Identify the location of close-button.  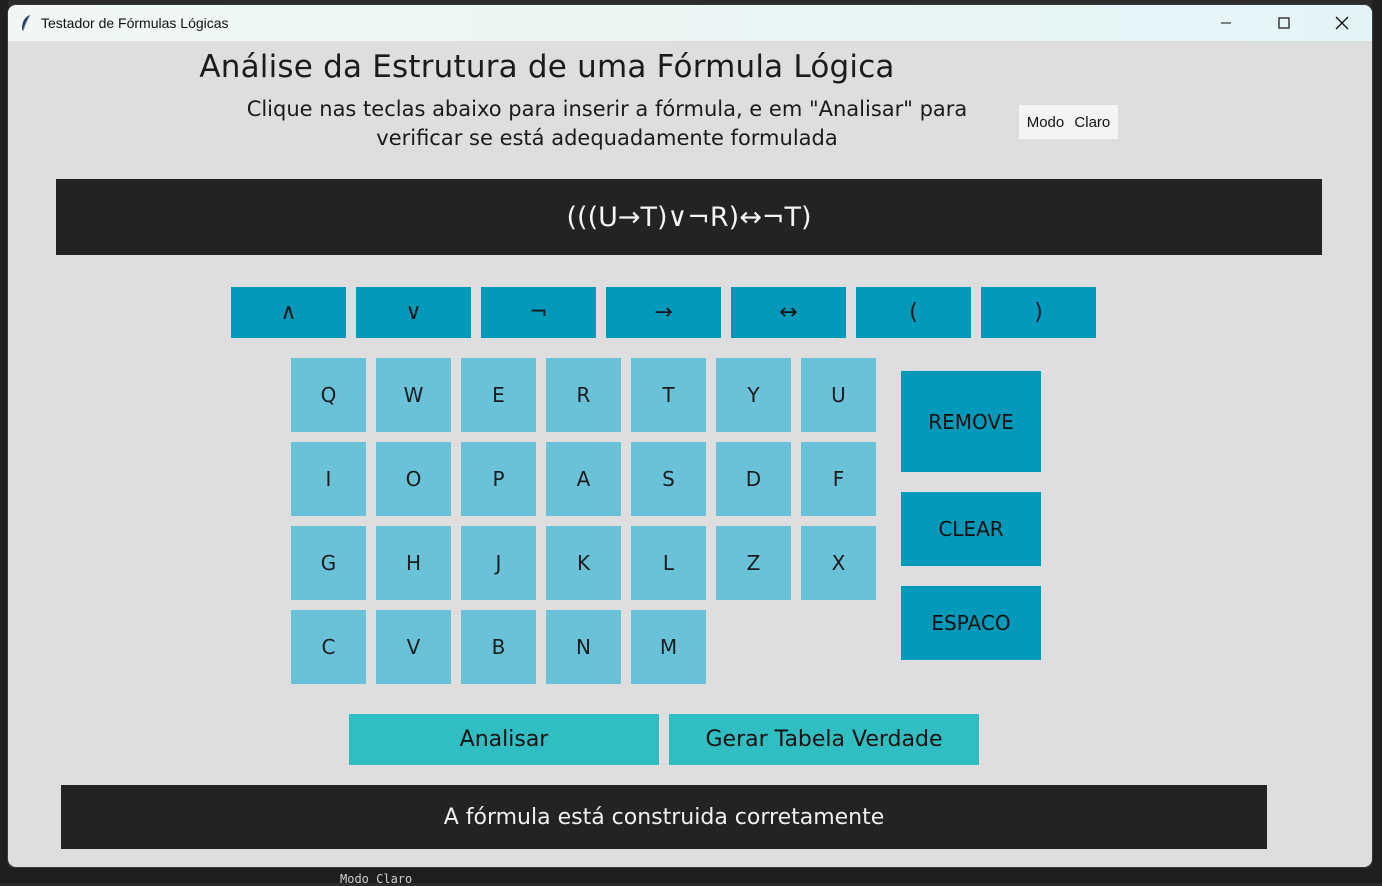
(1342, 23).